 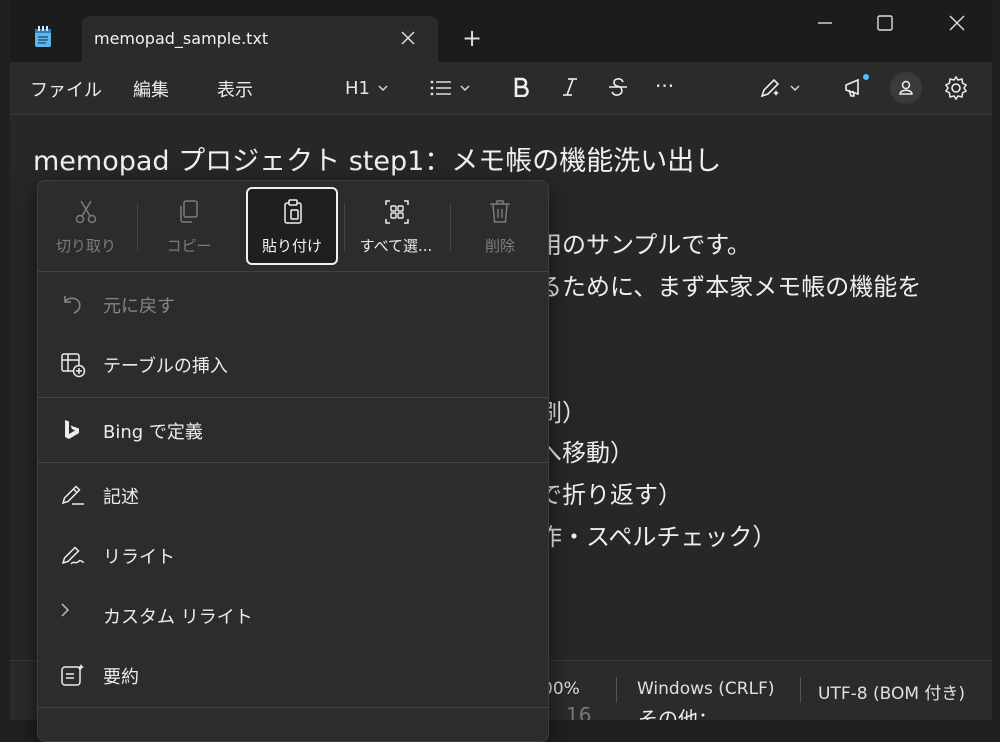 I want to click on text-line: 用のサンプルです。, so click(x=644, y=245).